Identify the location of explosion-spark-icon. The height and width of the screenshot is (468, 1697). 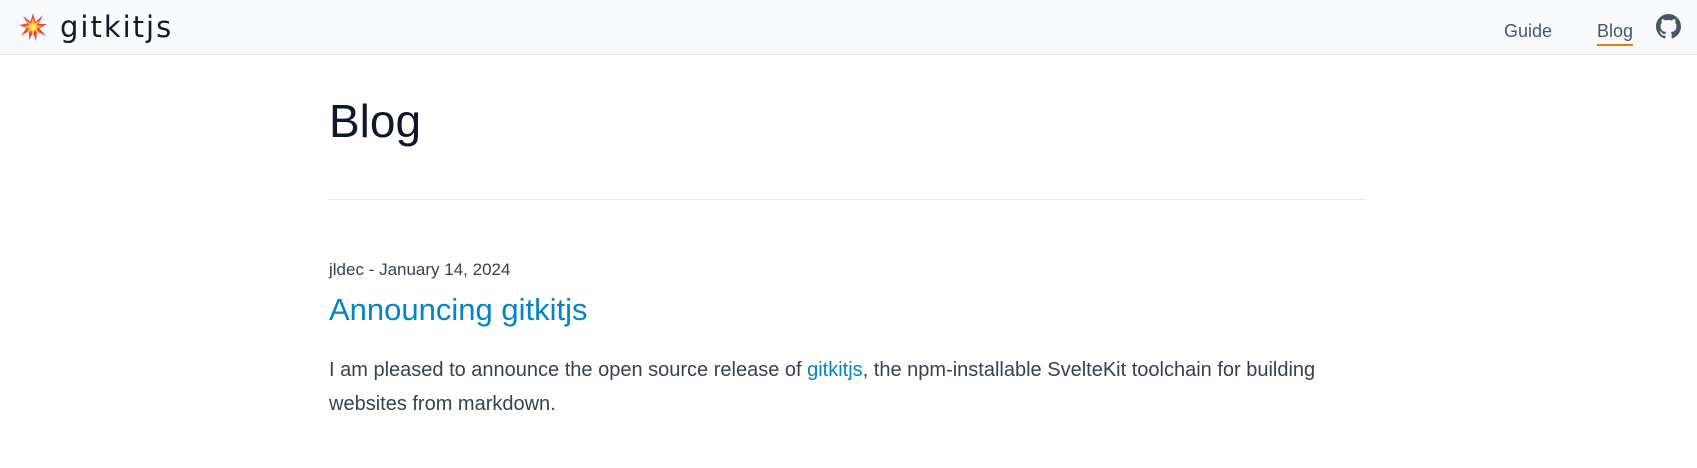
(33, 27).